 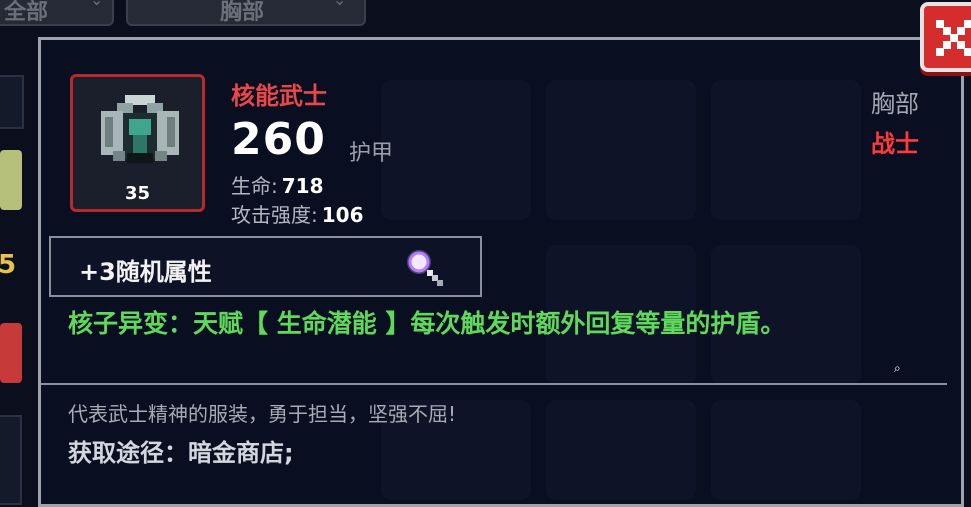 What do you see at coordinates (895, 104) in the screenshot?
I see `slot-type: 胸部` at bounding box center [895, 104].